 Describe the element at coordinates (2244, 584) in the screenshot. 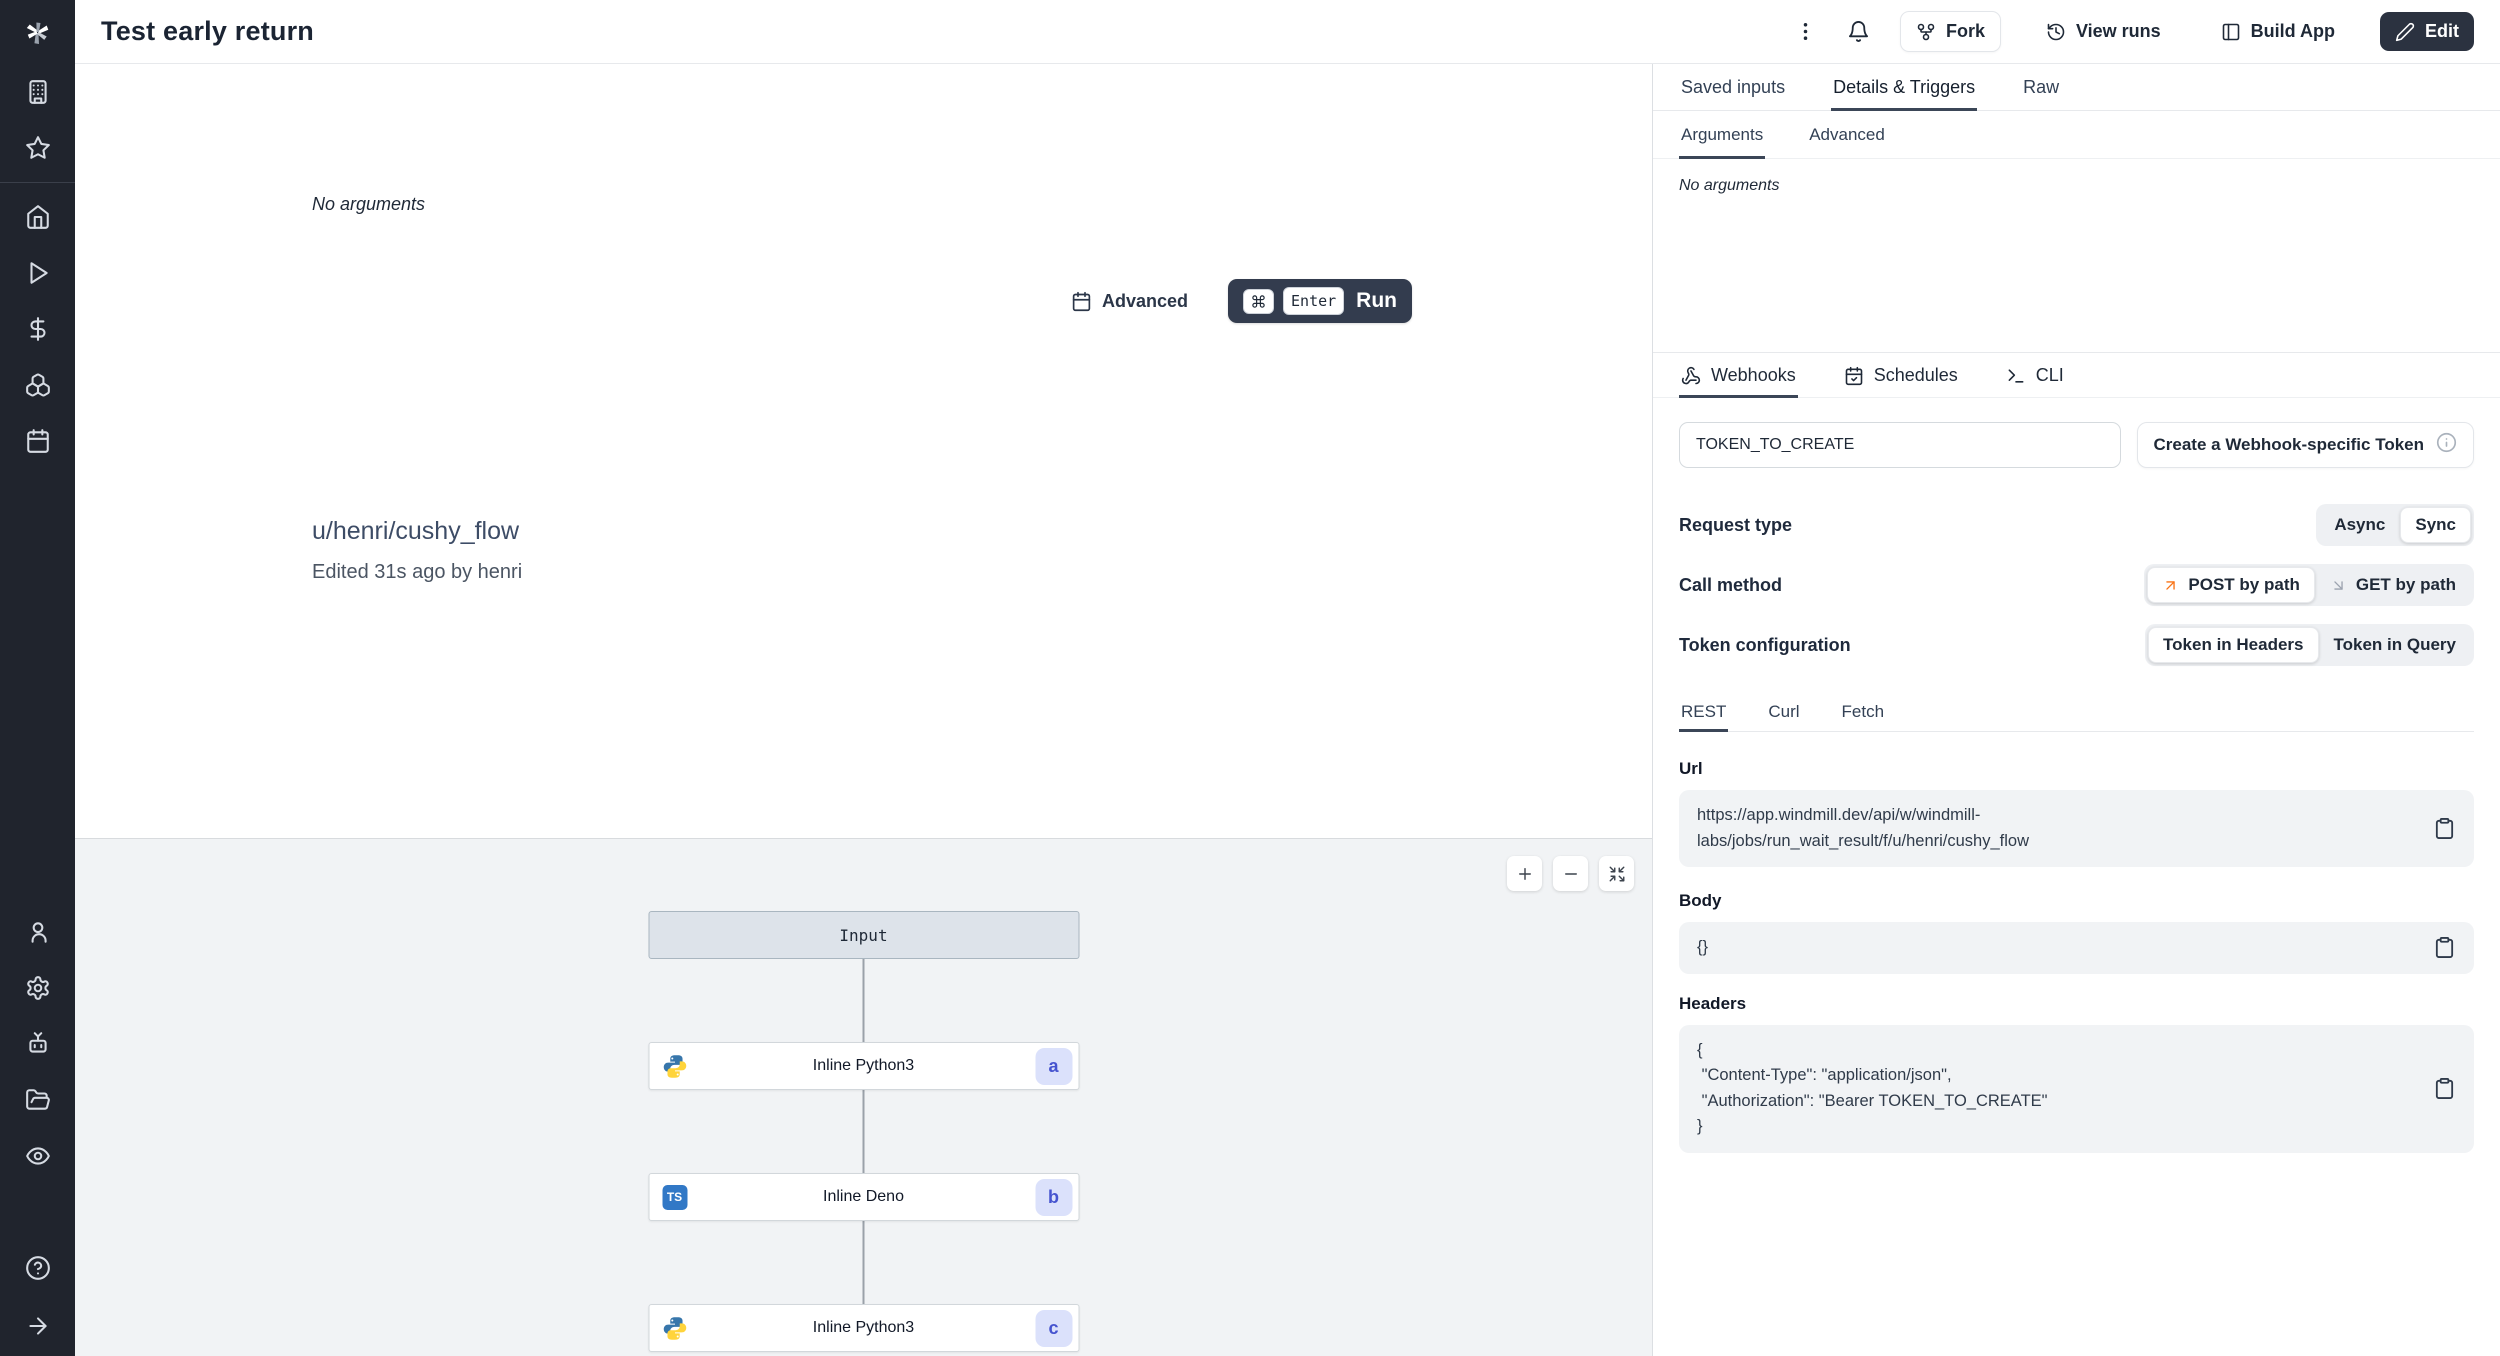

I see `call-method-post-label: POST by path` at that location.